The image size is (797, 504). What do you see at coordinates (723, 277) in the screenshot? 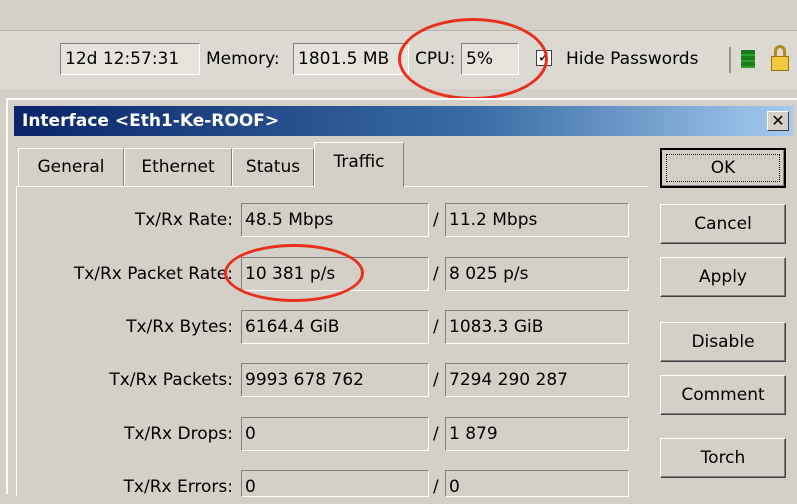
I see `apply-button: Apply` at bounding box center [723, 277].